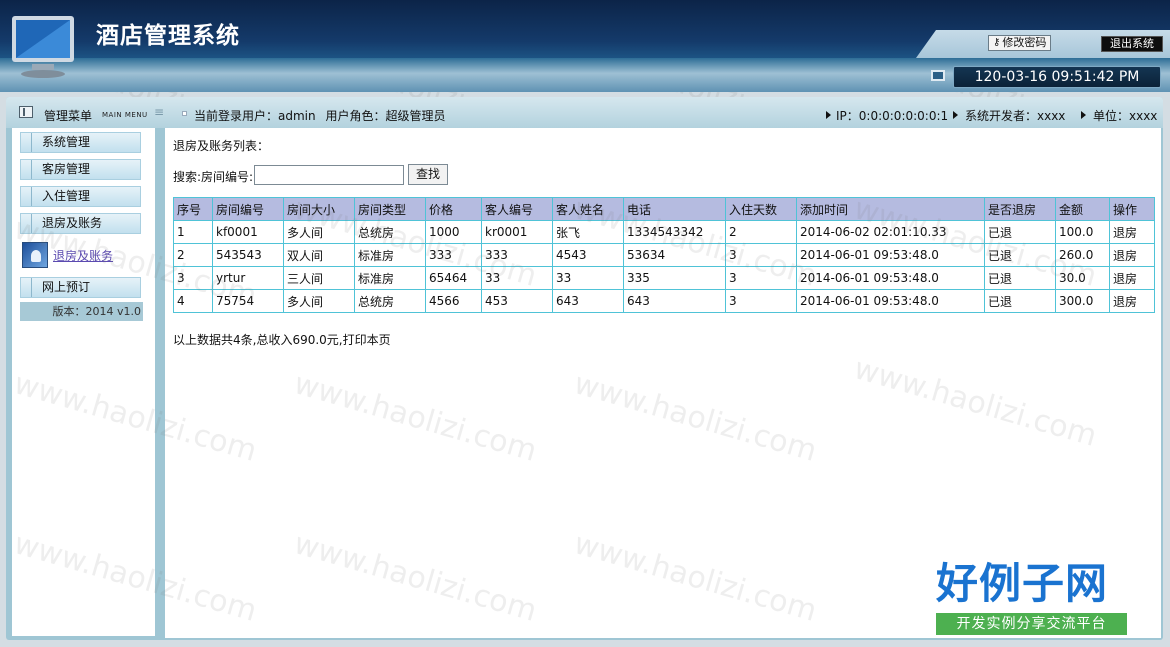  What do you see at coordinates (1125, 116) in the screenshot?
I see `unit-info: 单位：xxxx` at bounding box center [1125, 116].